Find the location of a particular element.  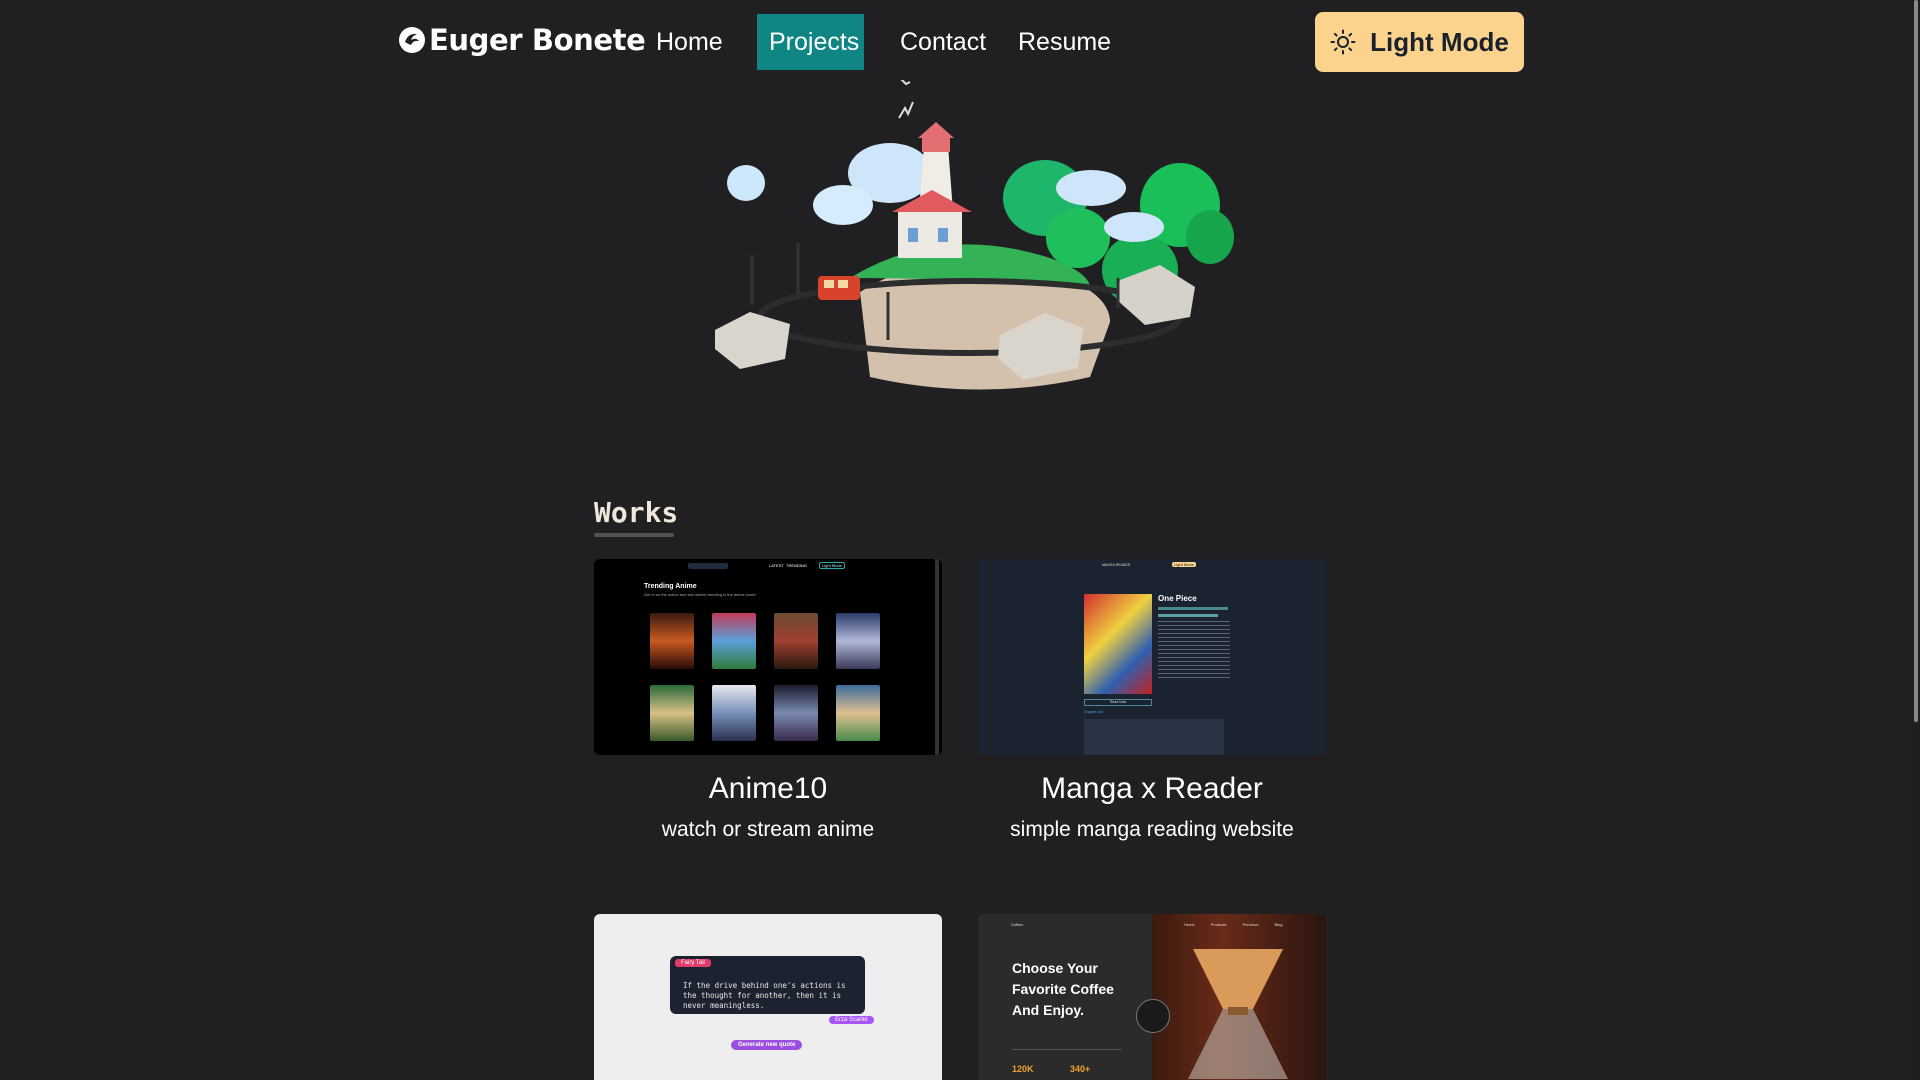

lighthouse-island-illustration is located at coordinates (974, 235).